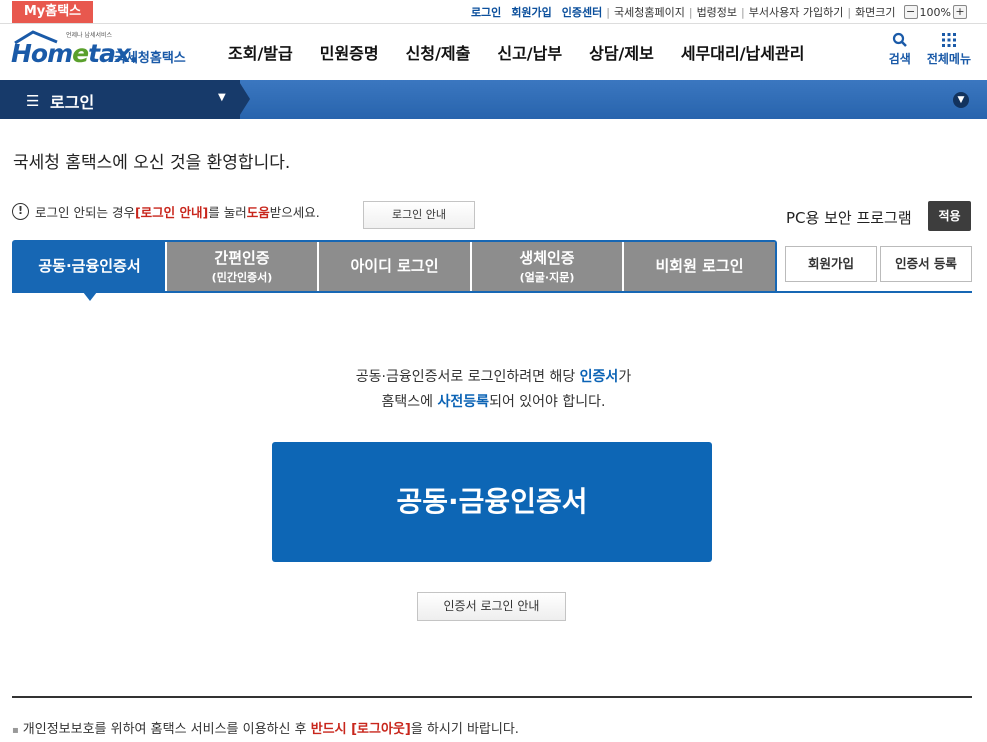 Image resolution: width=987 pixels, height=742 pixels. I want to click on bottom-divider, so click(492, 697).